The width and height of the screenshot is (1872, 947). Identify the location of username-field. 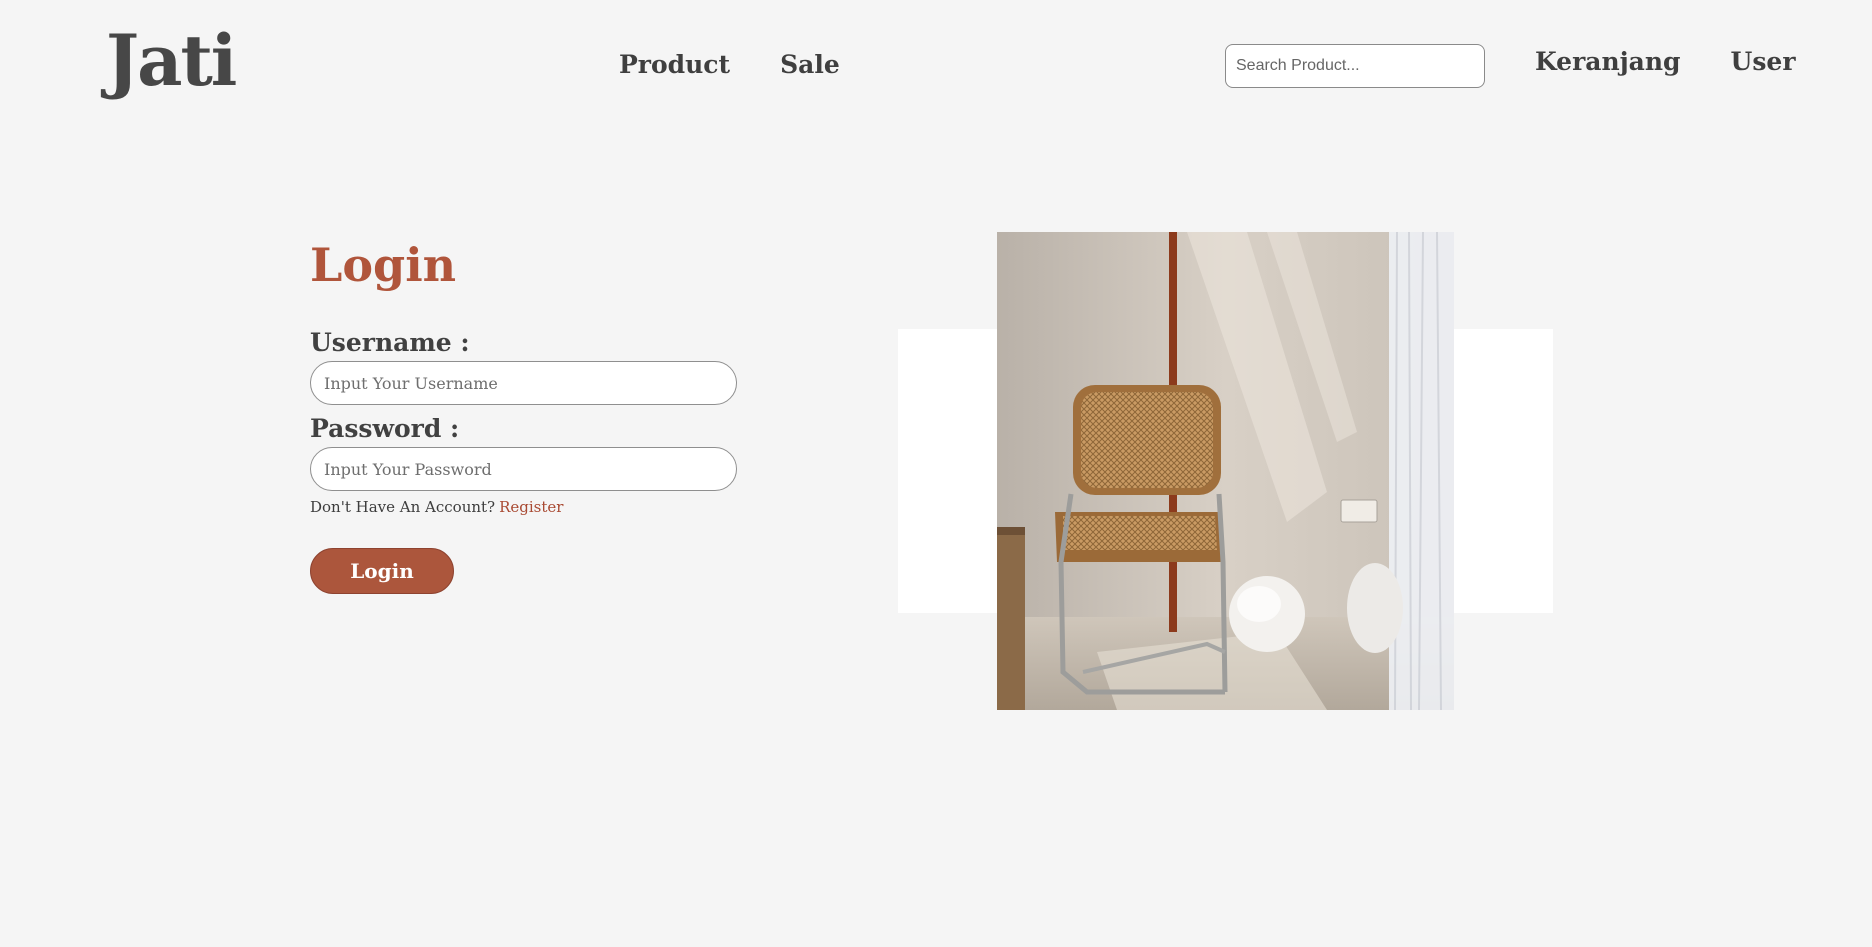
(523, 383).